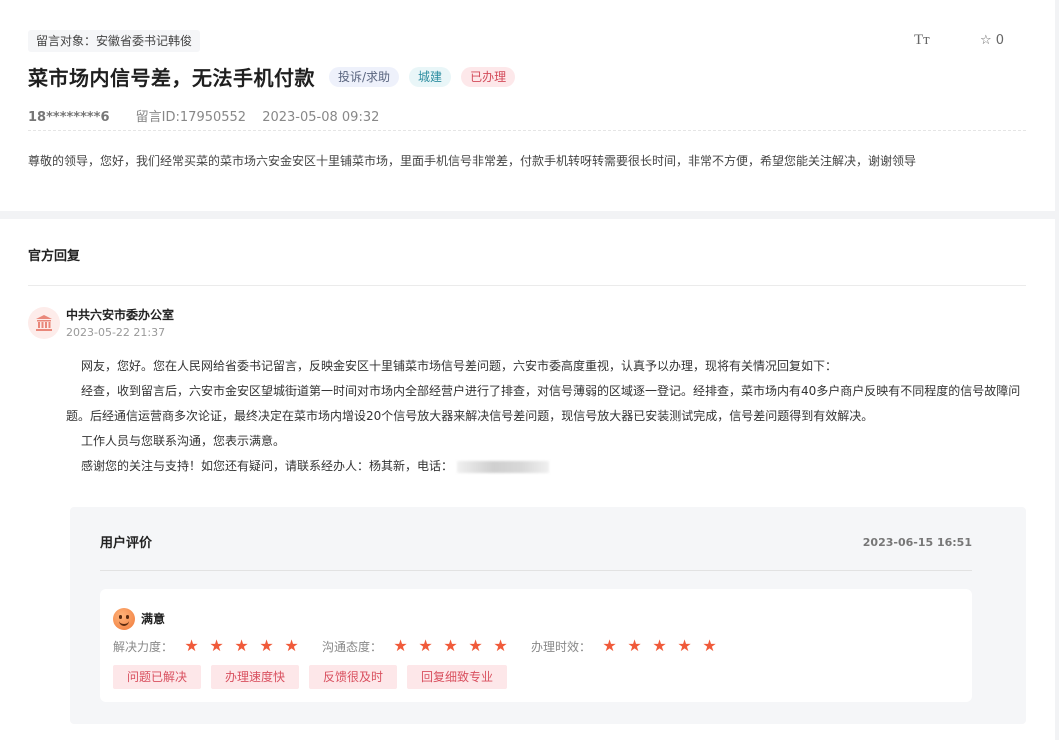 This screenshot has width=1059, height=740. I want to click on rating-resolution: 解决力度： ★ ★ ★ ★ ★, so click(208, 646).